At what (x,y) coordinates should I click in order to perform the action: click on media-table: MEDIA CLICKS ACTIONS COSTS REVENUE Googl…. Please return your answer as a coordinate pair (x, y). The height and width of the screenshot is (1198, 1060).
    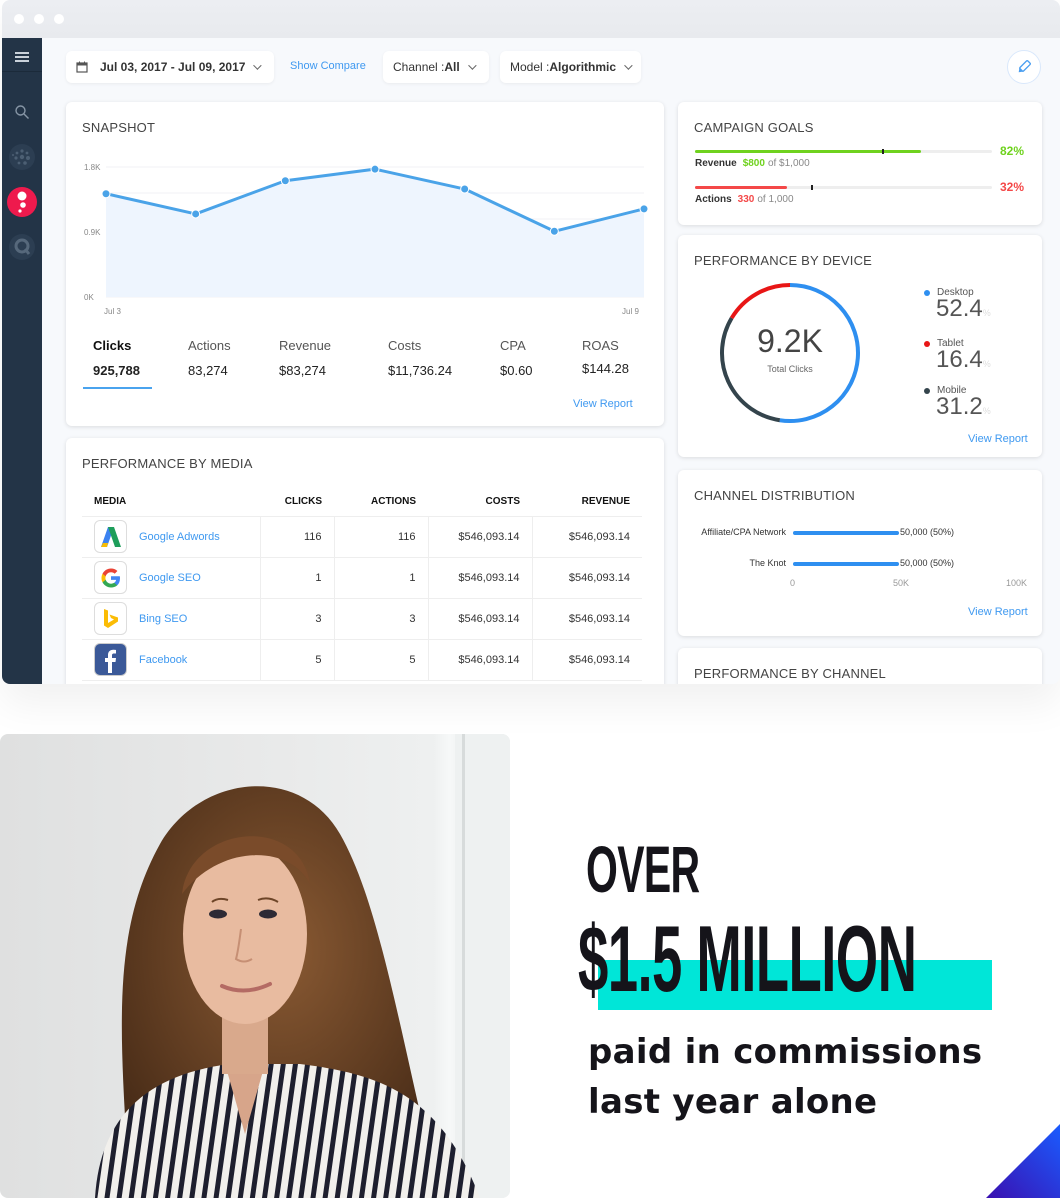
    Looking at the image, I should click on (362, 584).